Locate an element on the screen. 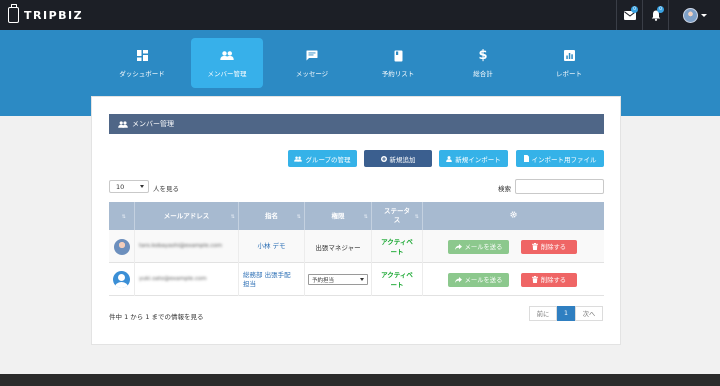  member-name-link: 小林 デモ is located at coordinates (271, 246).